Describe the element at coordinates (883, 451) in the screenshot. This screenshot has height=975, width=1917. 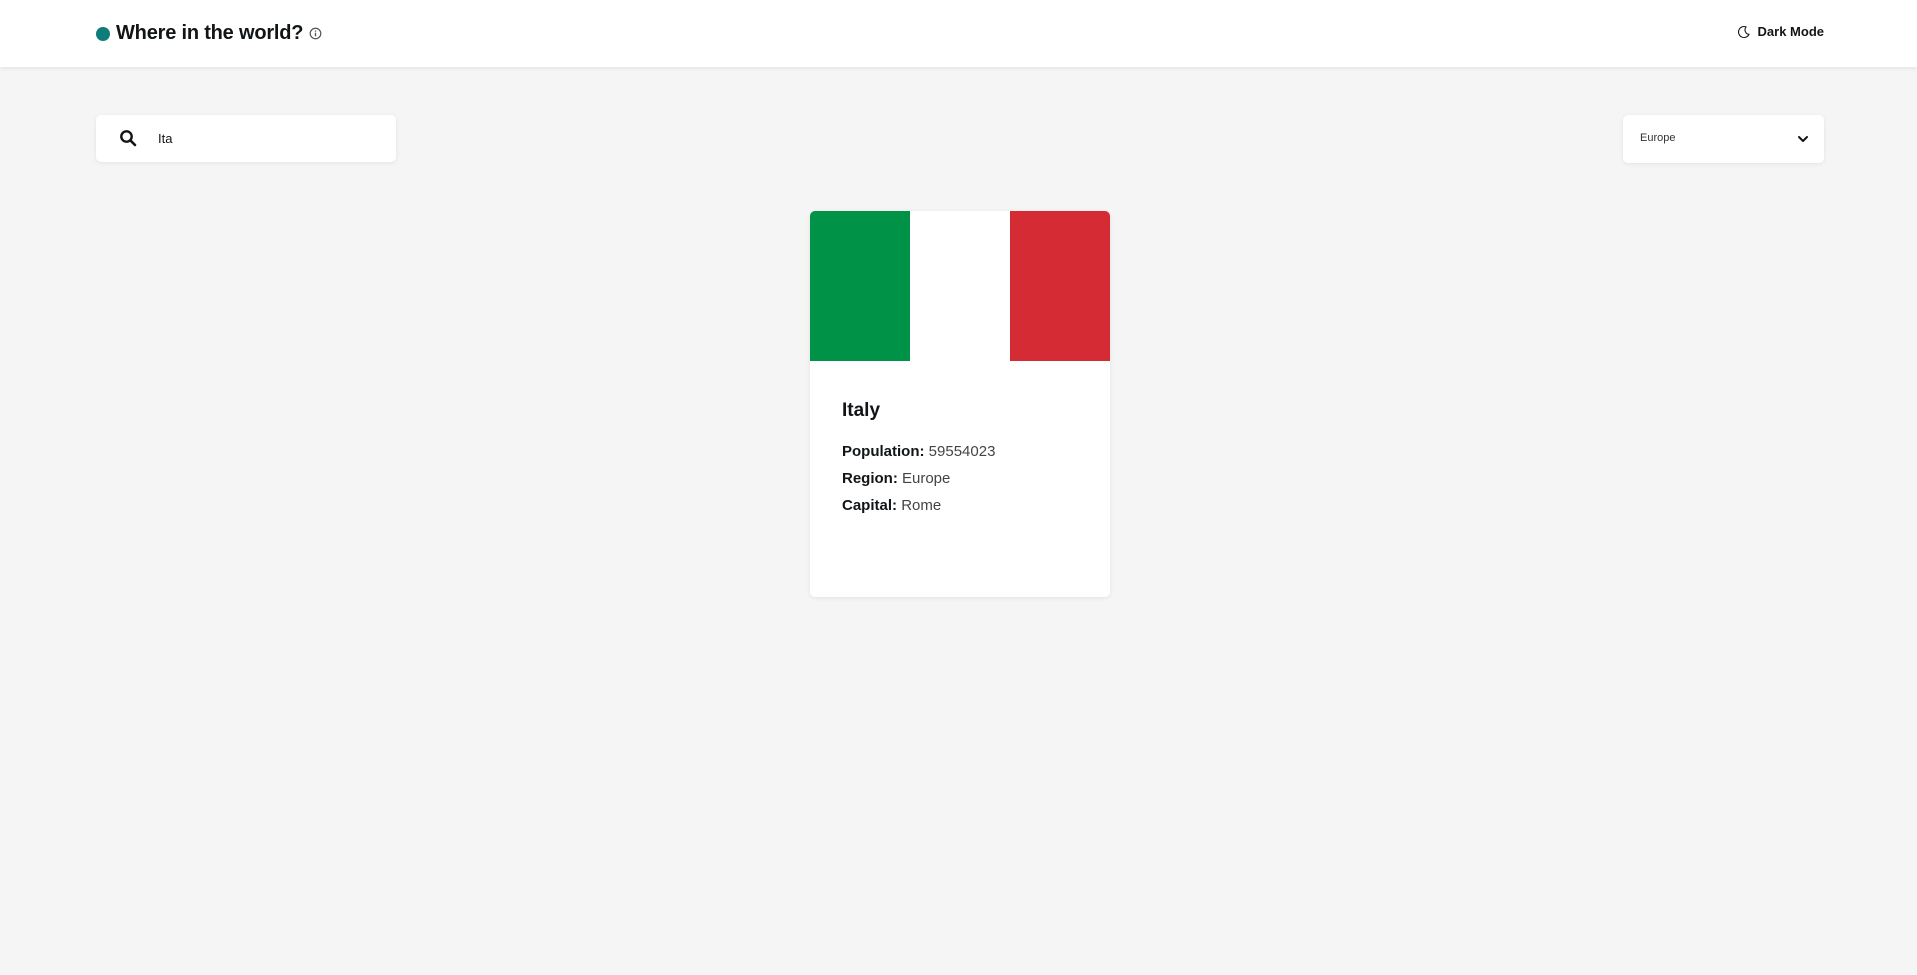
I see `population-label: Population:` at that location.